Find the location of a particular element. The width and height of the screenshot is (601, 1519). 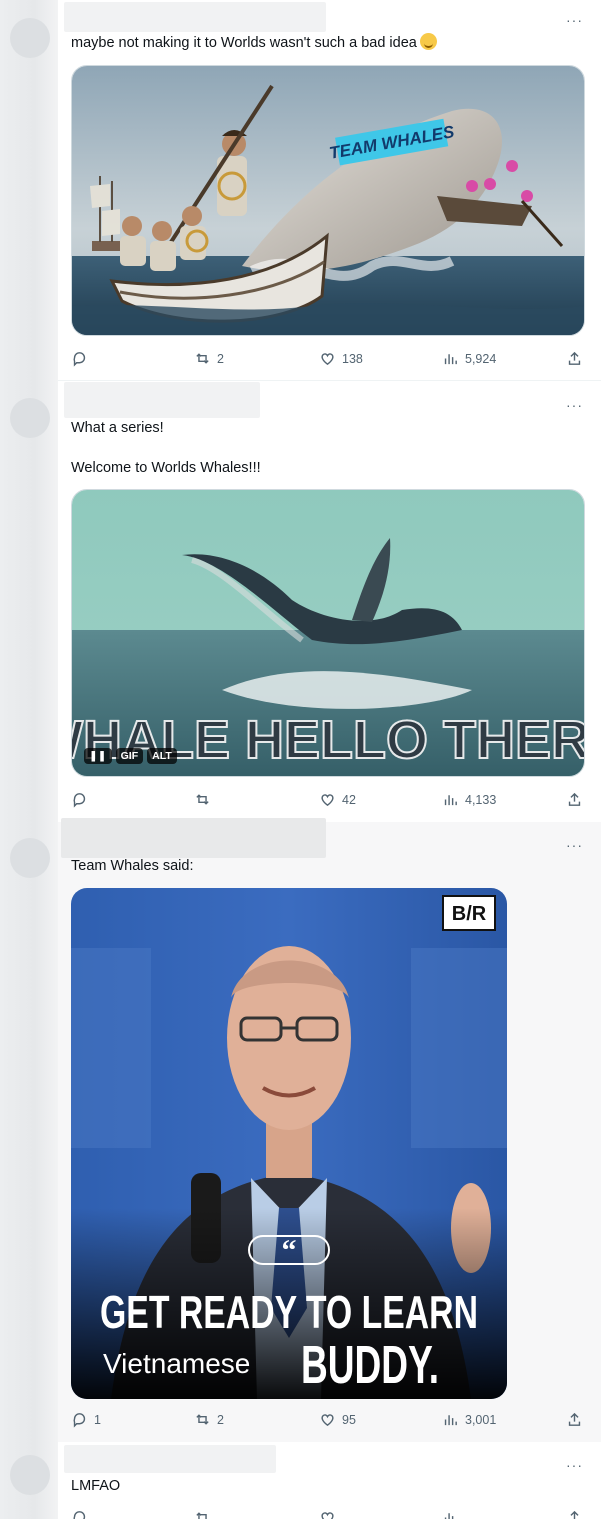

tweet-actions: 2 138 5,924 is located at coordinates (328, 361).